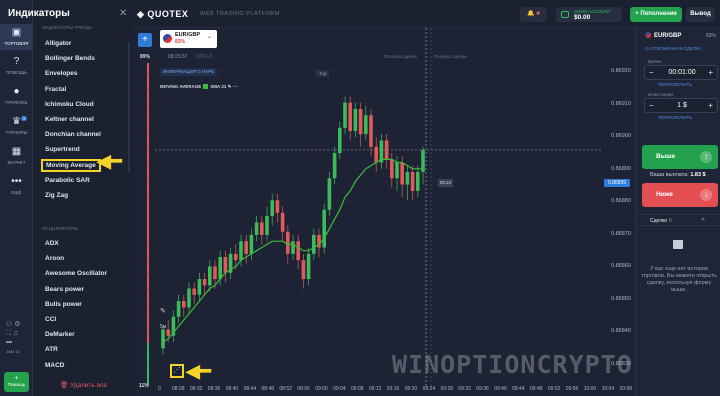 The width and height of the screenshot is (720, 396). Describe the element at coordinates (400, 56) in the screenshot. I see `close-line-label: Покупка сделки` at that location.